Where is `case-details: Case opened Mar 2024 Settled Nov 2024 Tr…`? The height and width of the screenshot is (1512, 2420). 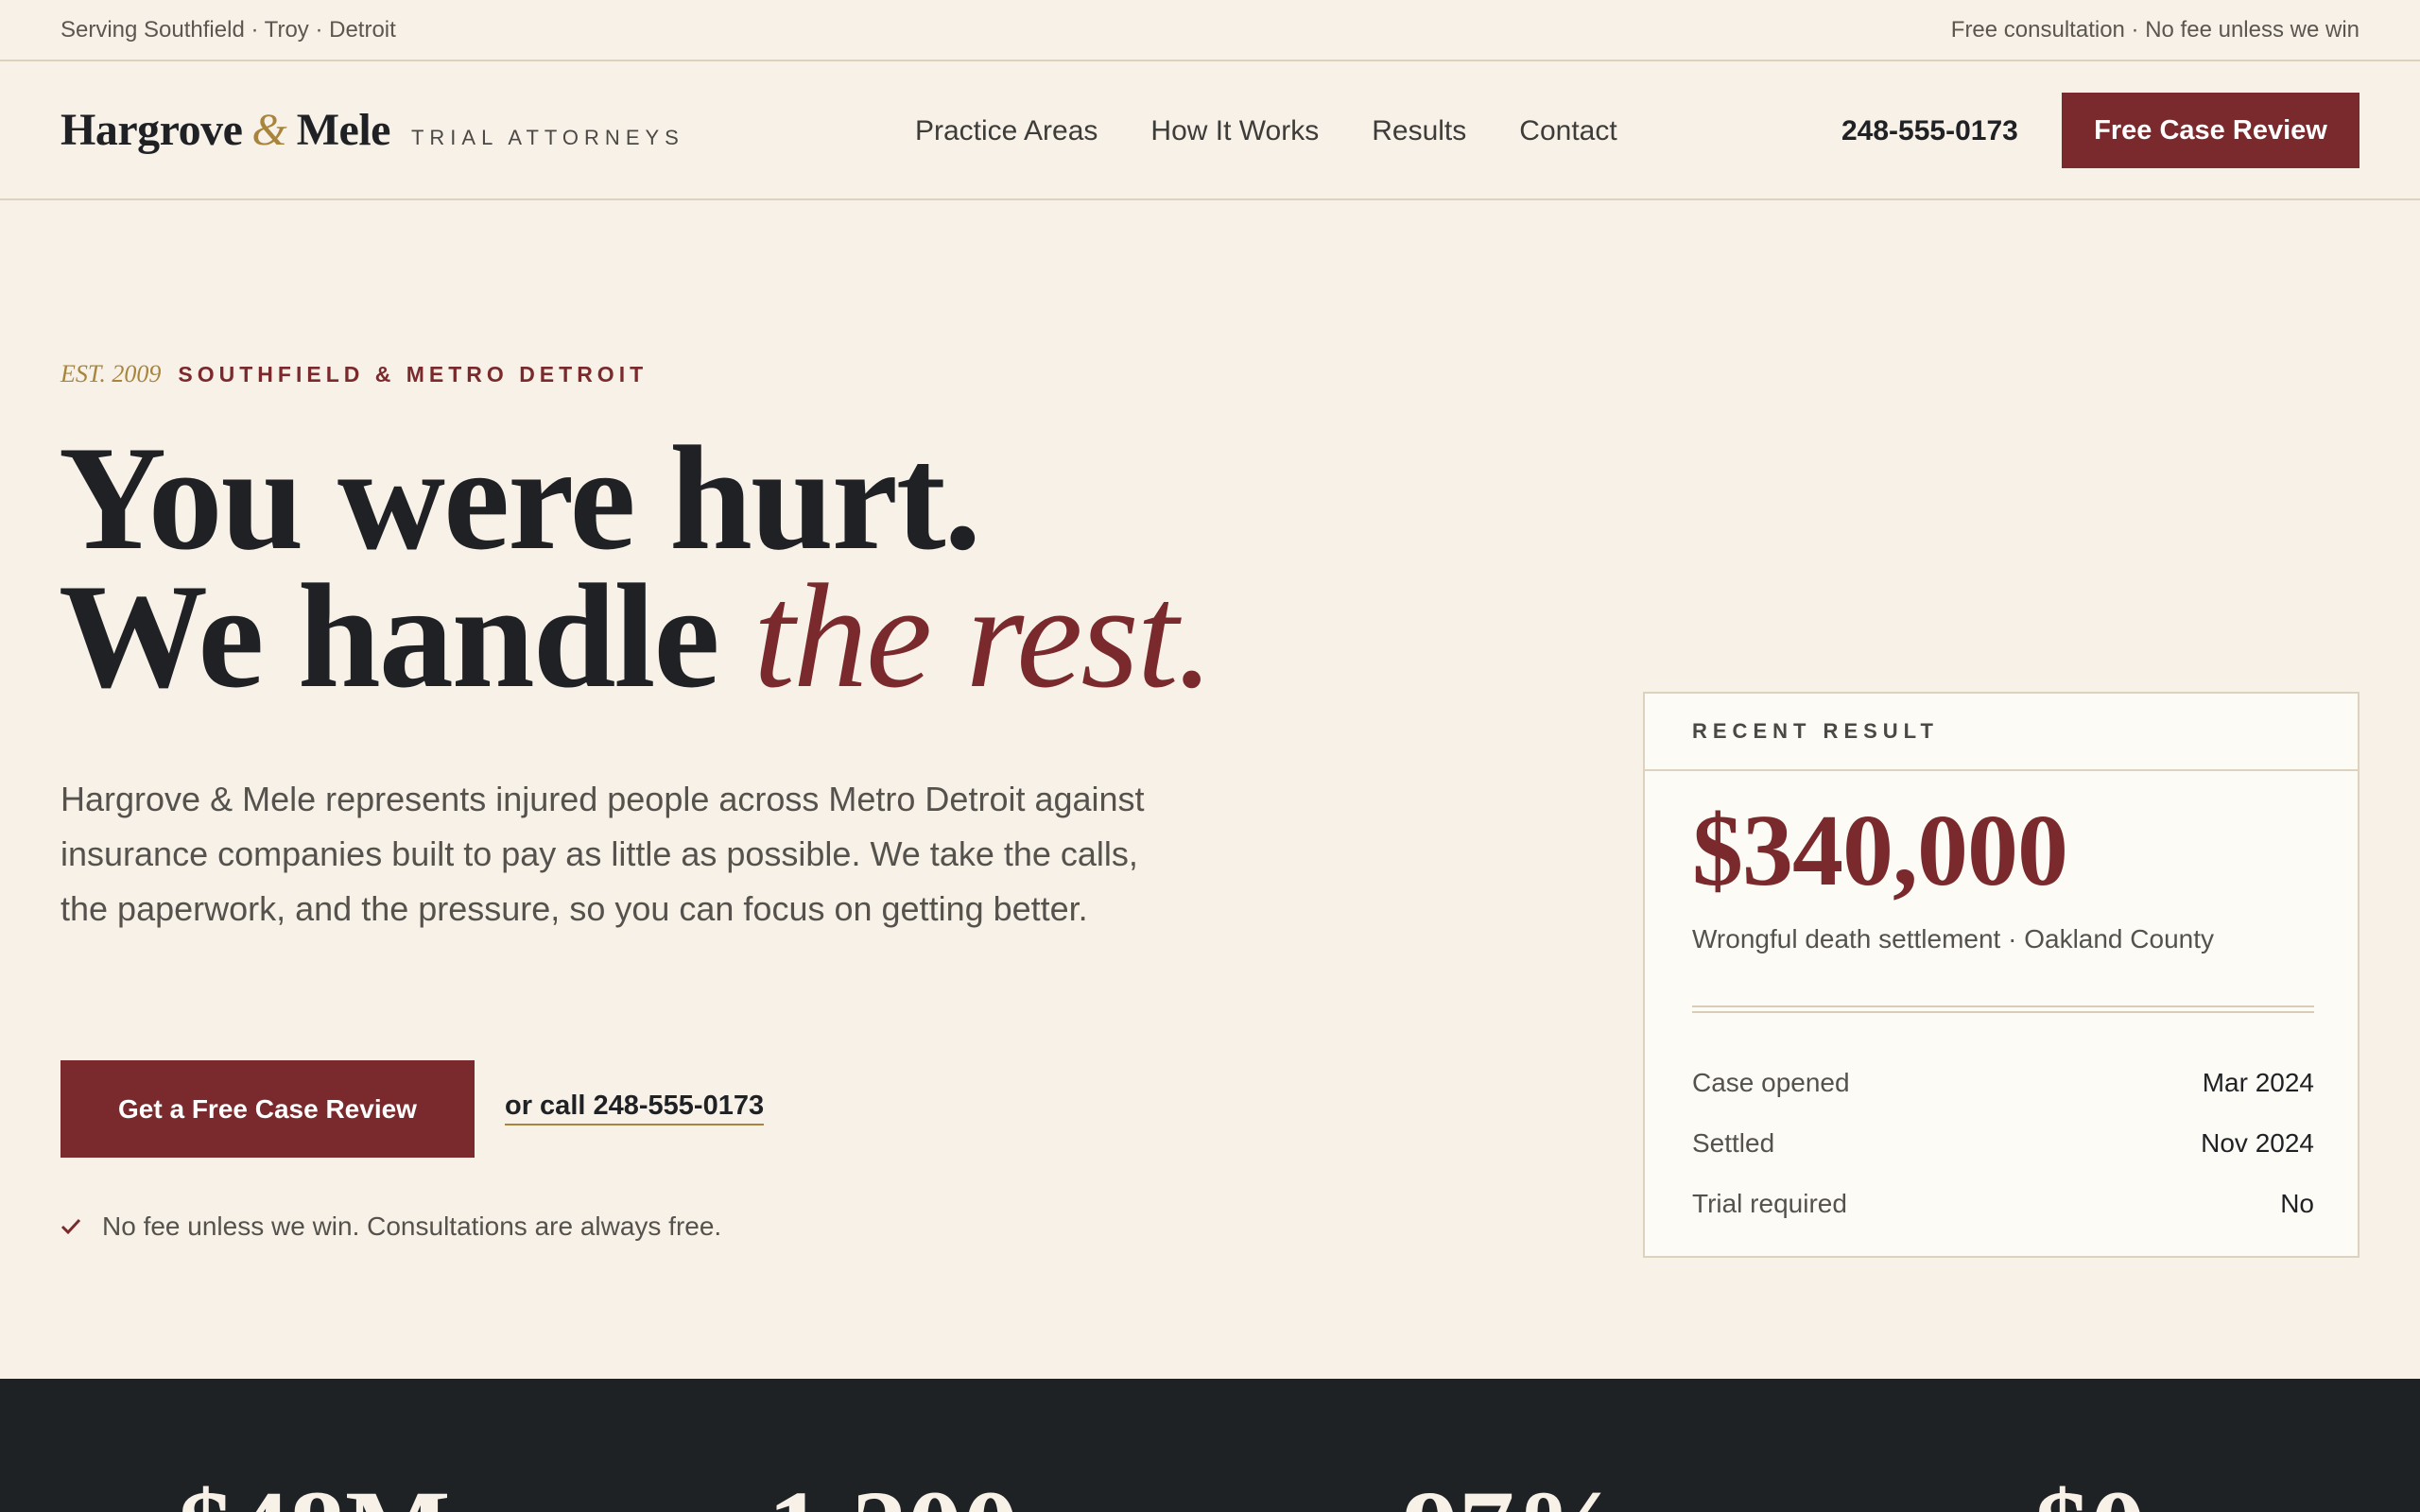 case-details: Case opened Mar 2024 Settled Nov 2024 Tr… is located at coordinates (2003, 1143).